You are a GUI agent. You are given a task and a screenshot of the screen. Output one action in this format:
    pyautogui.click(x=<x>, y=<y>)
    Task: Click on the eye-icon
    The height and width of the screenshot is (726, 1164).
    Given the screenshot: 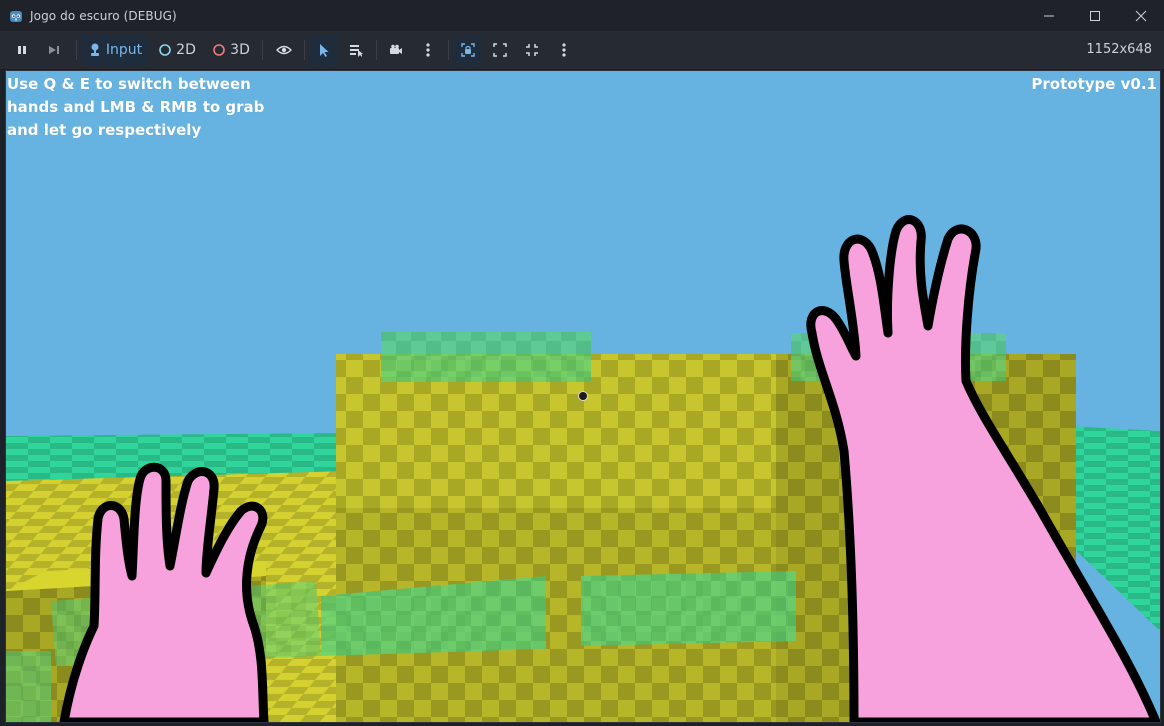 What is the action you would take?
    pyautogui.click(x=284, y=50)
    